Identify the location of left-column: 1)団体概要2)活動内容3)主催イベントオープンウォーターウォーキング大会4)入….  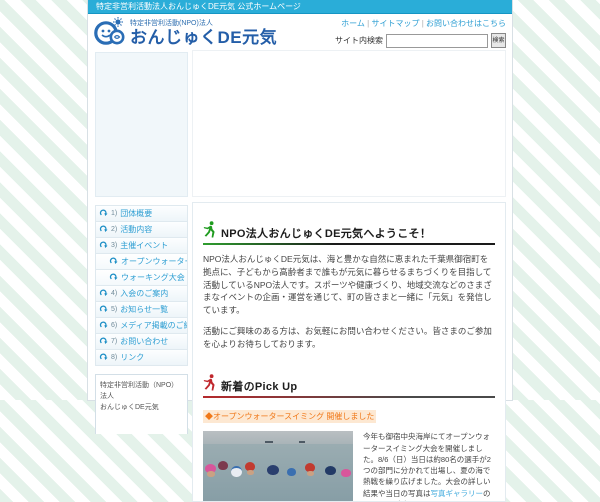
(141, 243).